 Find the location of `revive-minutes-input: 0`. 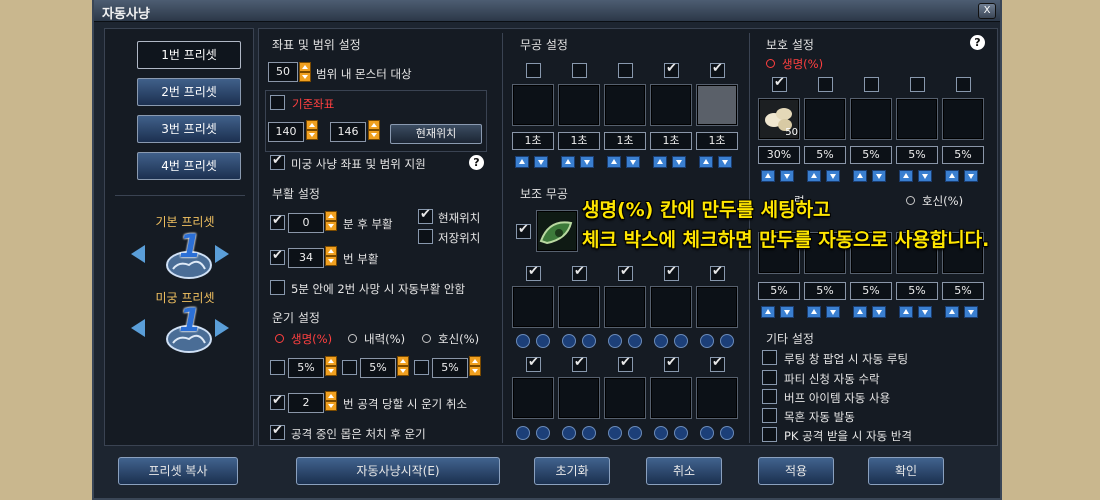

revive-minutes-input: 0 is located at coordinates (306, 223).